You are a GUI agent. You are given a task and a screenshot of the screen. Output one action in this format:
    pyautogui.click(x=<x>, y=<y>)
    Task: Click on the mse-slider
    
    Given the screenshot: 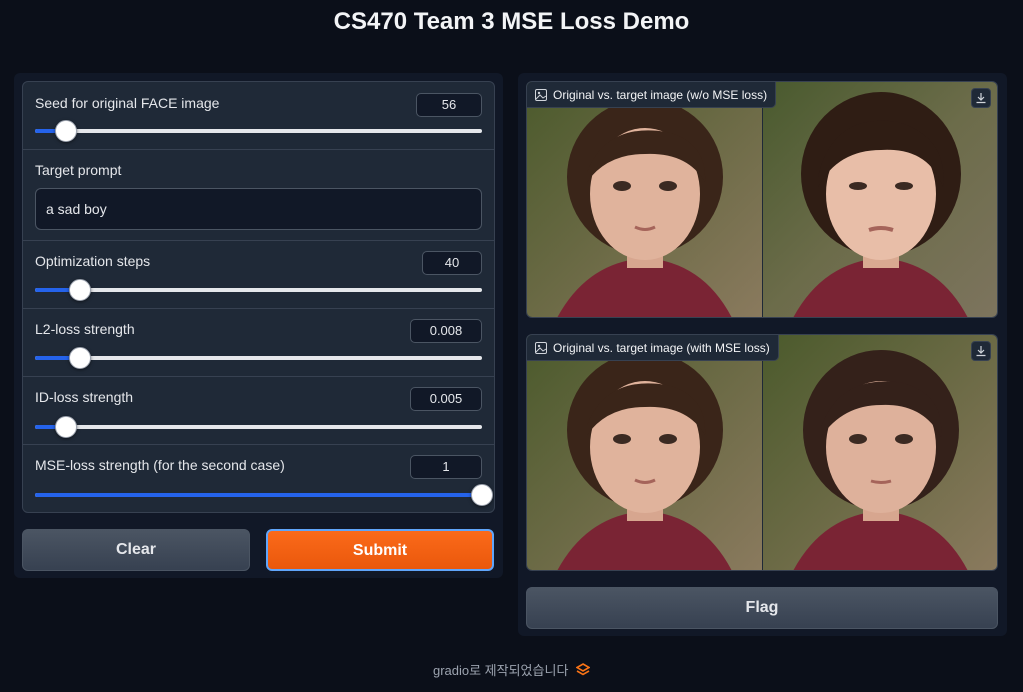 What is the action you would take?
    pyautogui.click(x=264, y=495)
    